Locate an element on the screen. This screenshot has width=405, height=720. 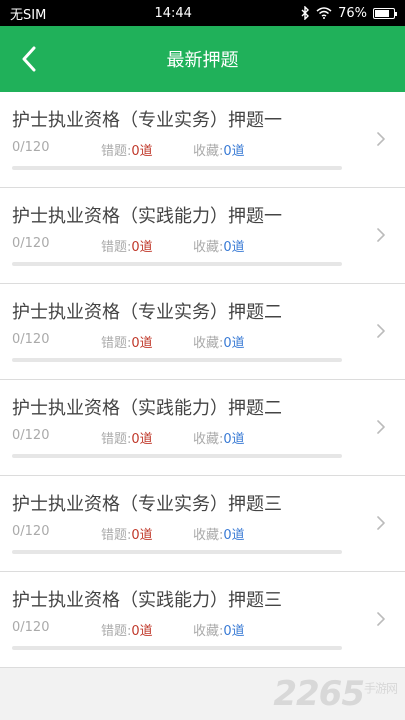
watermark-brand: 2265 is located at coordinates (319, 694).